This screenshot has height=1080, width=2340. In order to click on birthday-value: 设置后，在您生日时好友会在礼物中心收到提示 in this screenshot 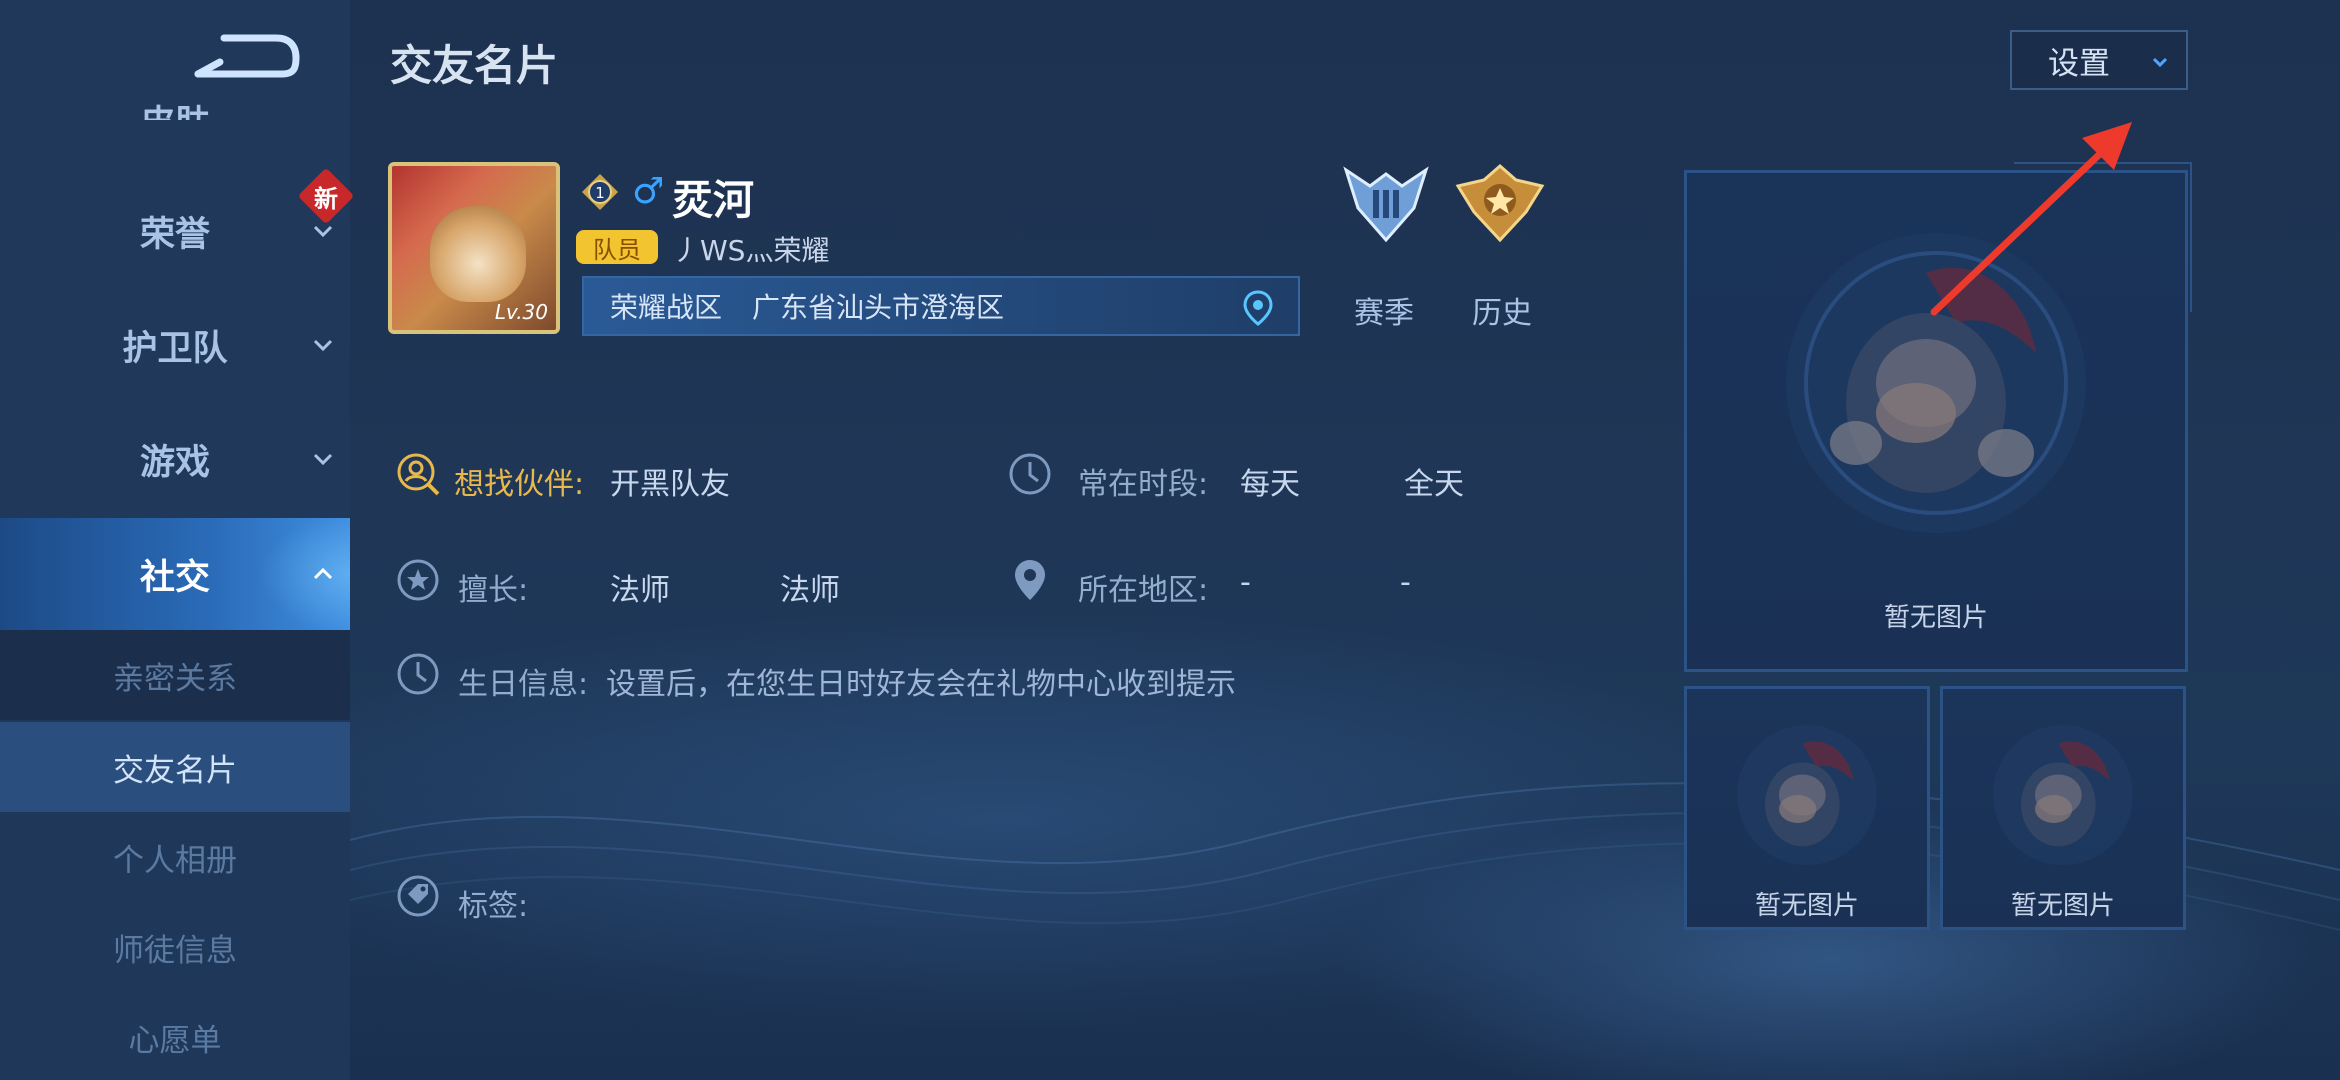, I will do `click(921, 681)`.